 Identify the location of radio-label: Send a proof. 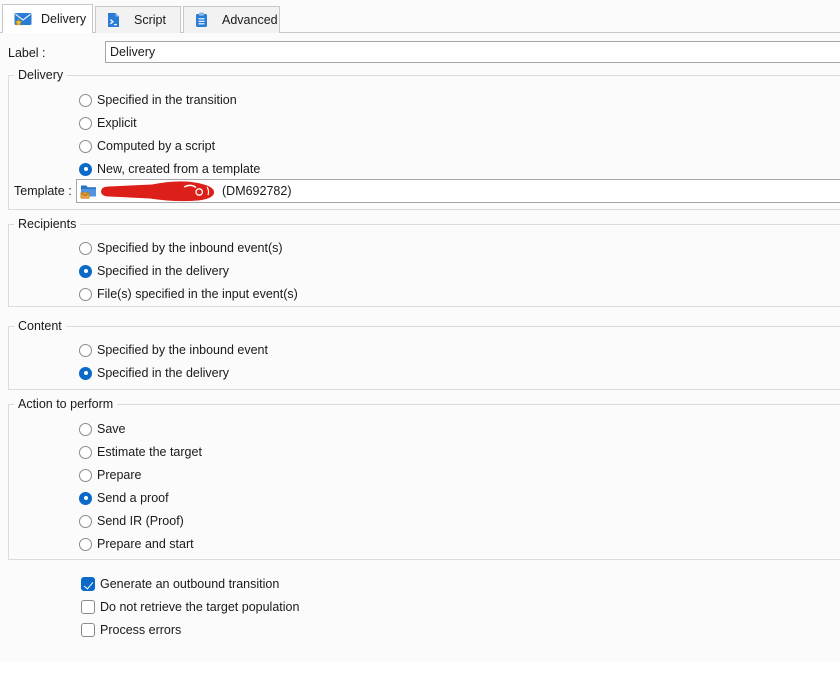
(133, 498).